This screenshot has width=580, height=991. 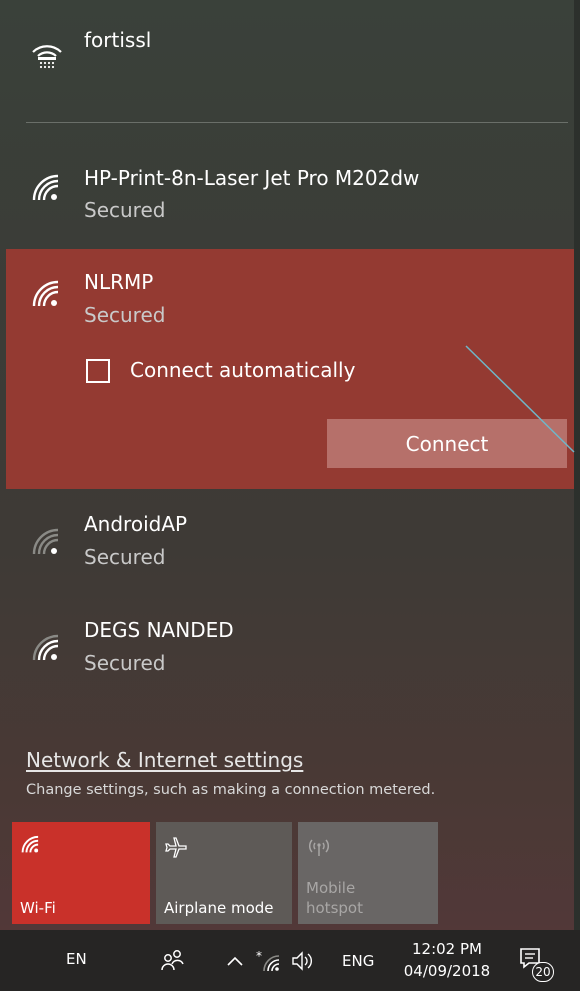 I want to click on network-ssid: DEGS NANDED, so click(x=159, y=630).